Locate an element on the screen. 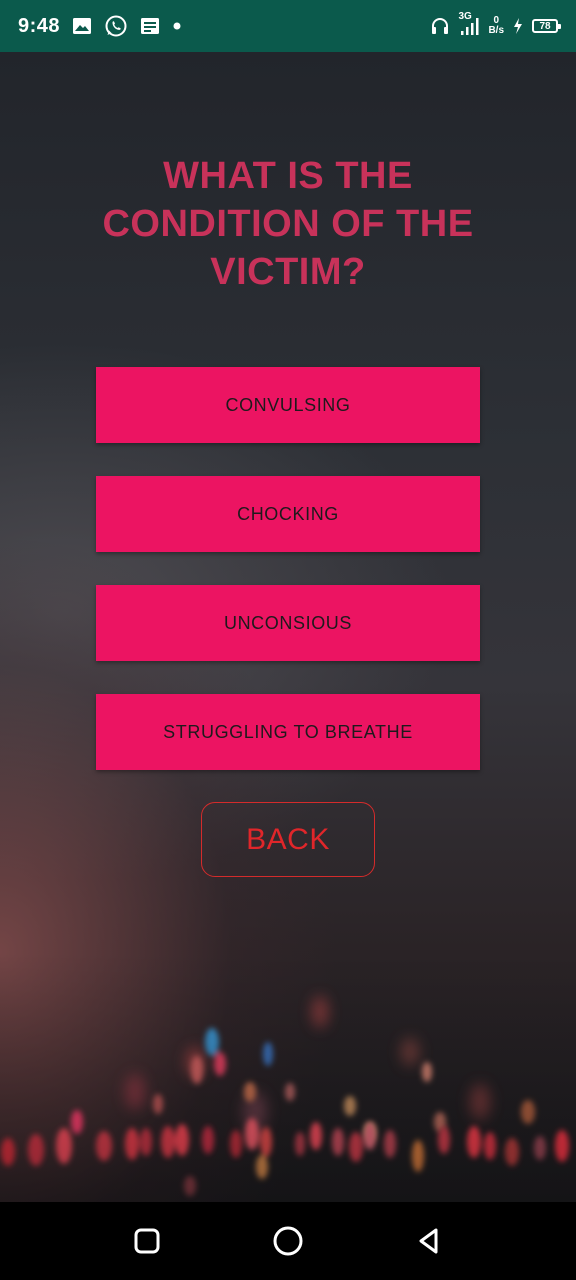 This screenshot has width=576, height=1280. message-icon is located at coordinates (150, 26).